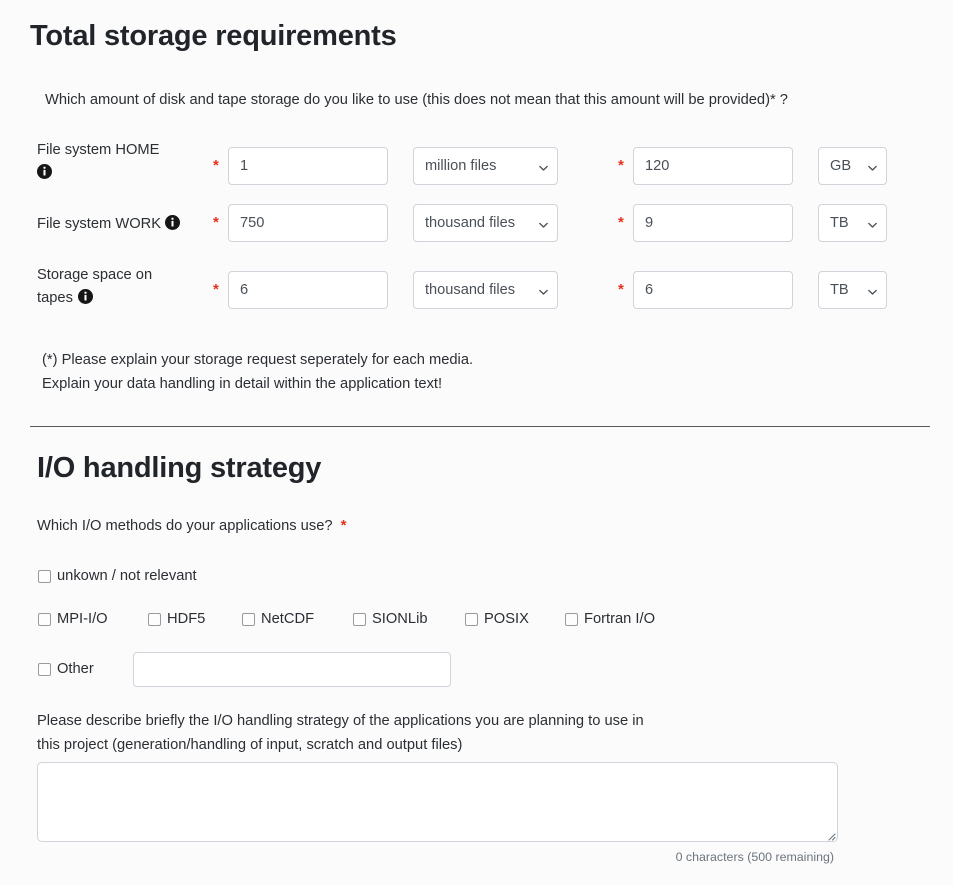  I want to click on required-star-home-capacity: *, so click(621, 165).